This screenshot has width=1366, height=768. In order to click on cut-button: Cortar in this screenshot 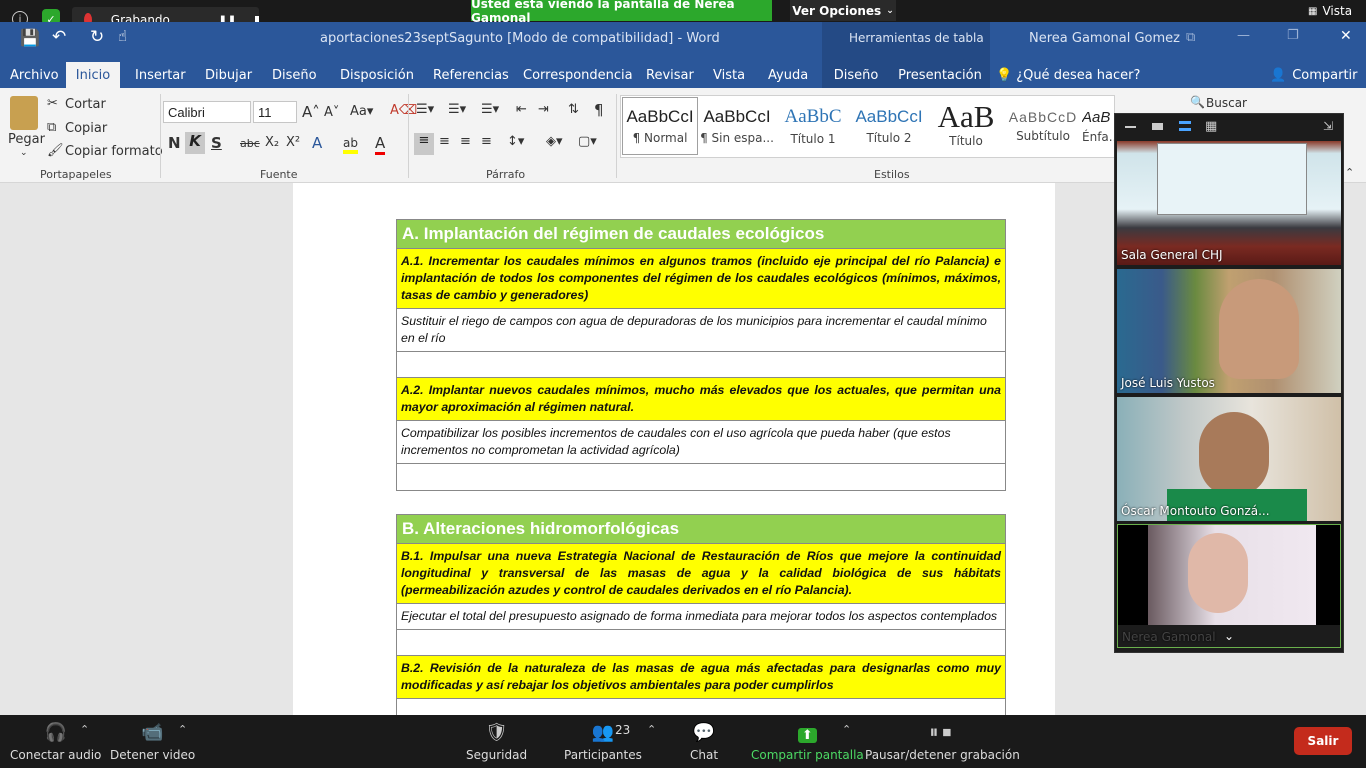, I will do `click(85, 104)`.